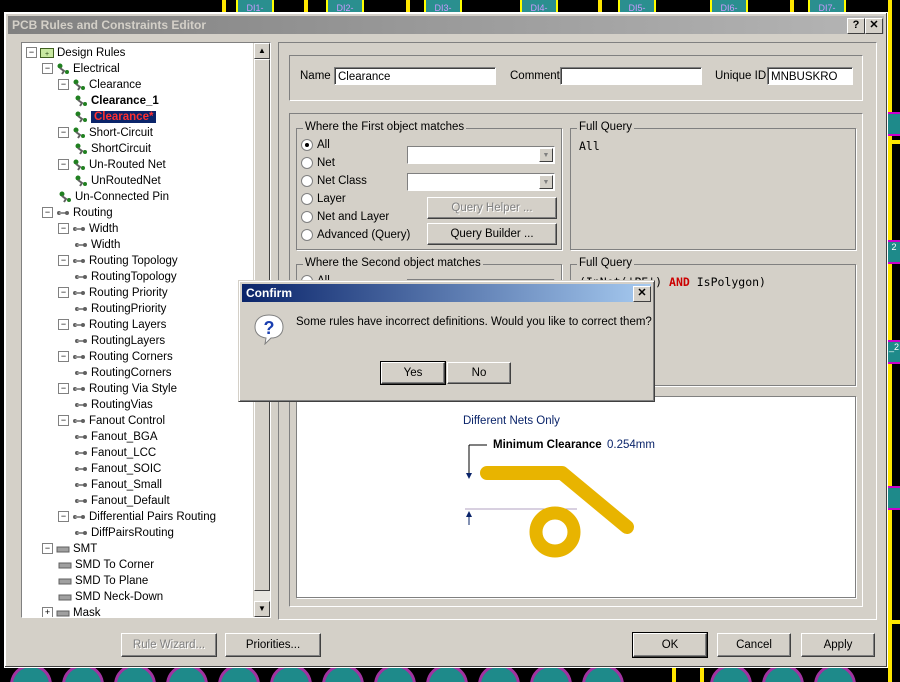 The height and width of the screenshot is (682, 900). I want to click on tree-item: RoutingCorners, so click(123, 373).